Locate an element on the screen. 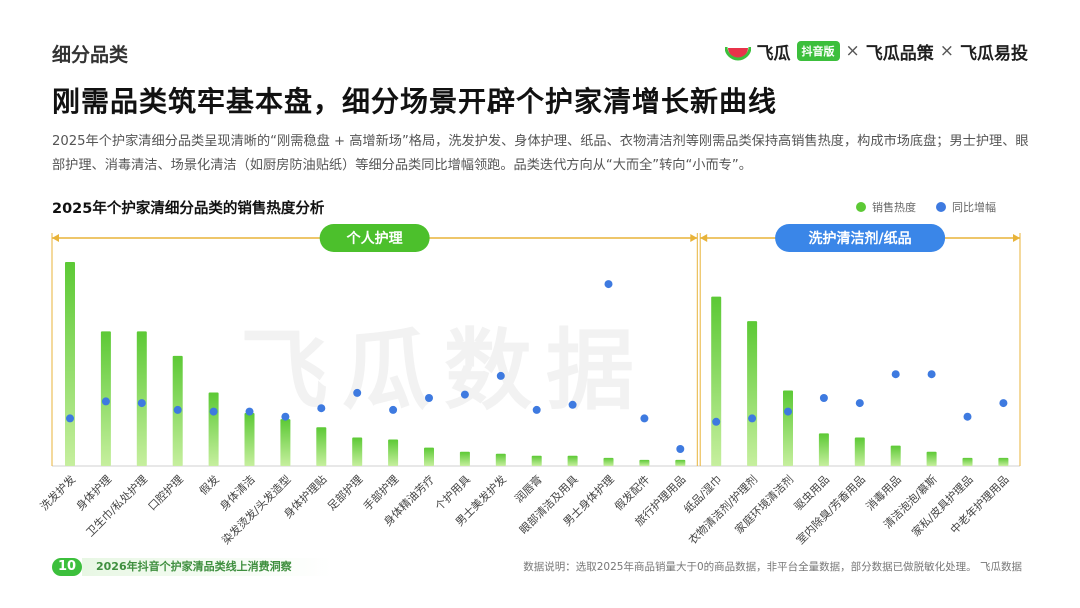  category-label-2: 卫生巾/私处护理 is located at coordinates (116, 505).